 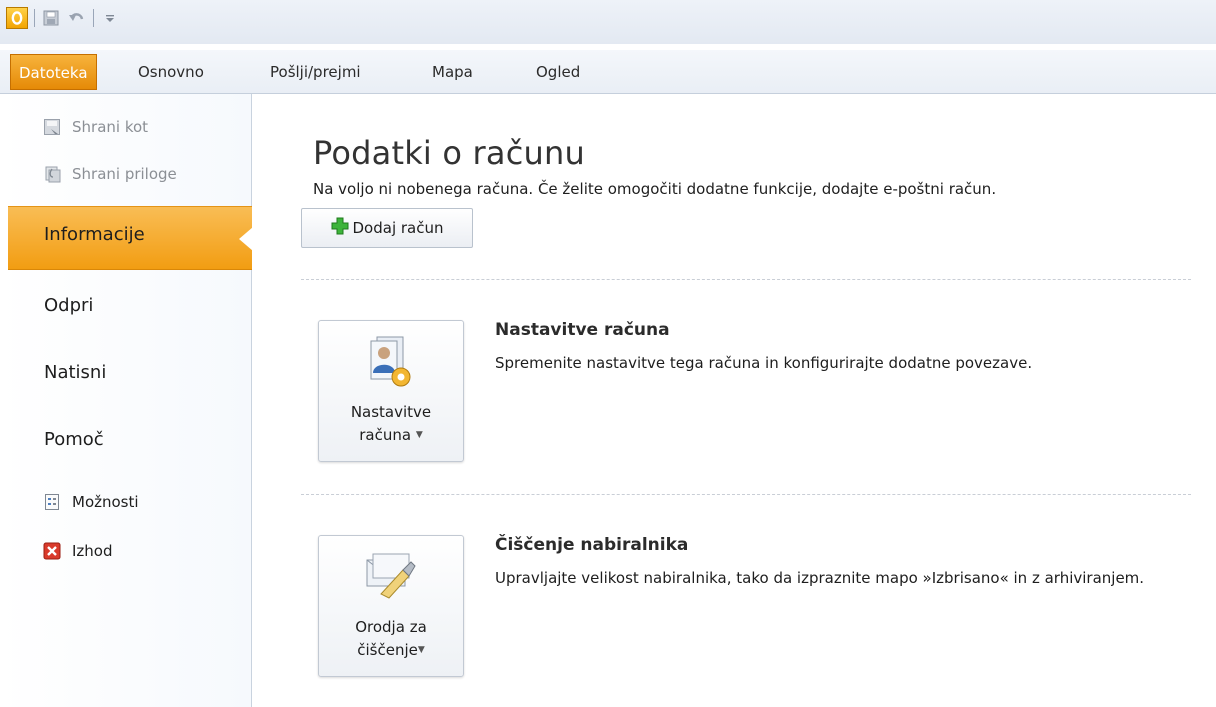 I want to click on save-attachments-label: Shrani priloge, so click(x=124, y=174).